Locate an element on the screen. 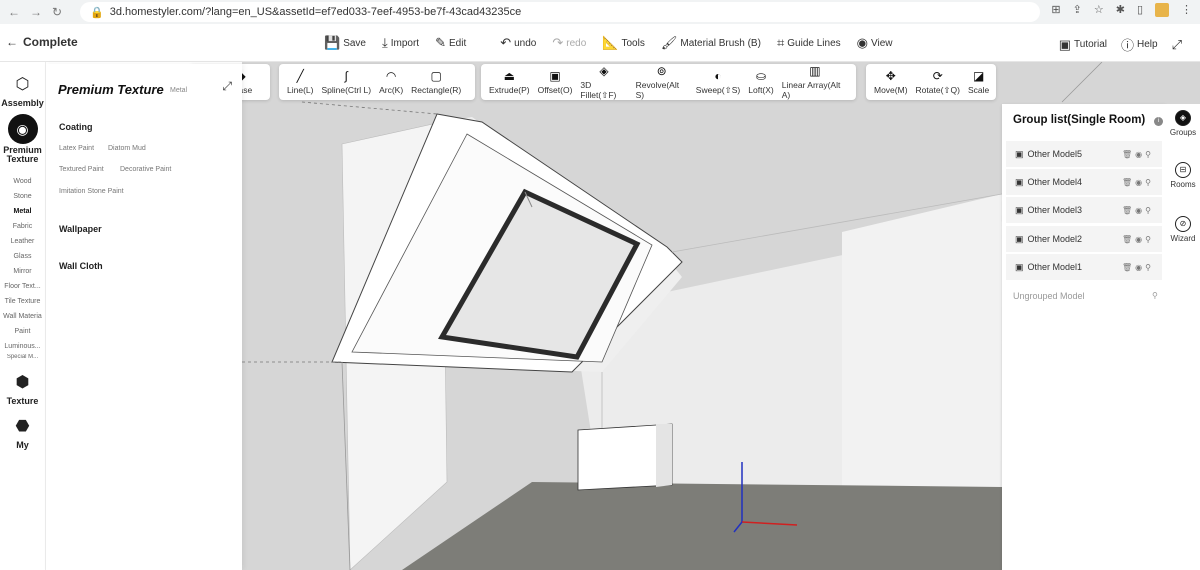 The image size is (1200, 570). wizard-tab: ⊘ Wizard is located at coordinates (1183, 229).